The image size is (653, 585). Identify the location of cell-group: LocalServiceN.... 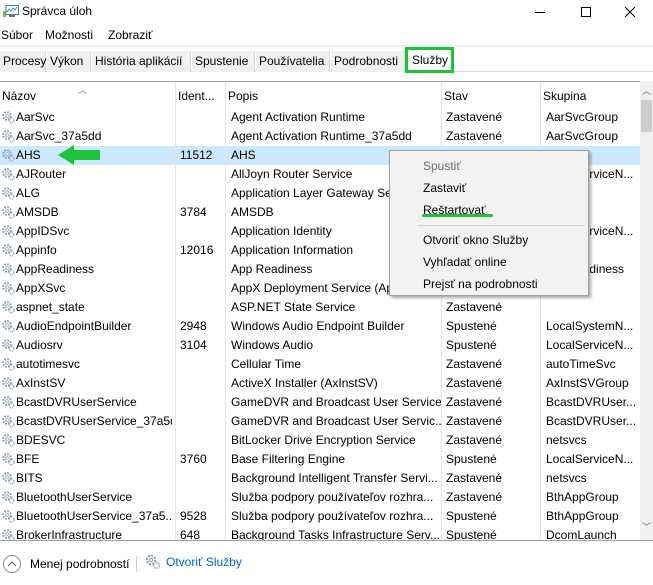
(590, 345).